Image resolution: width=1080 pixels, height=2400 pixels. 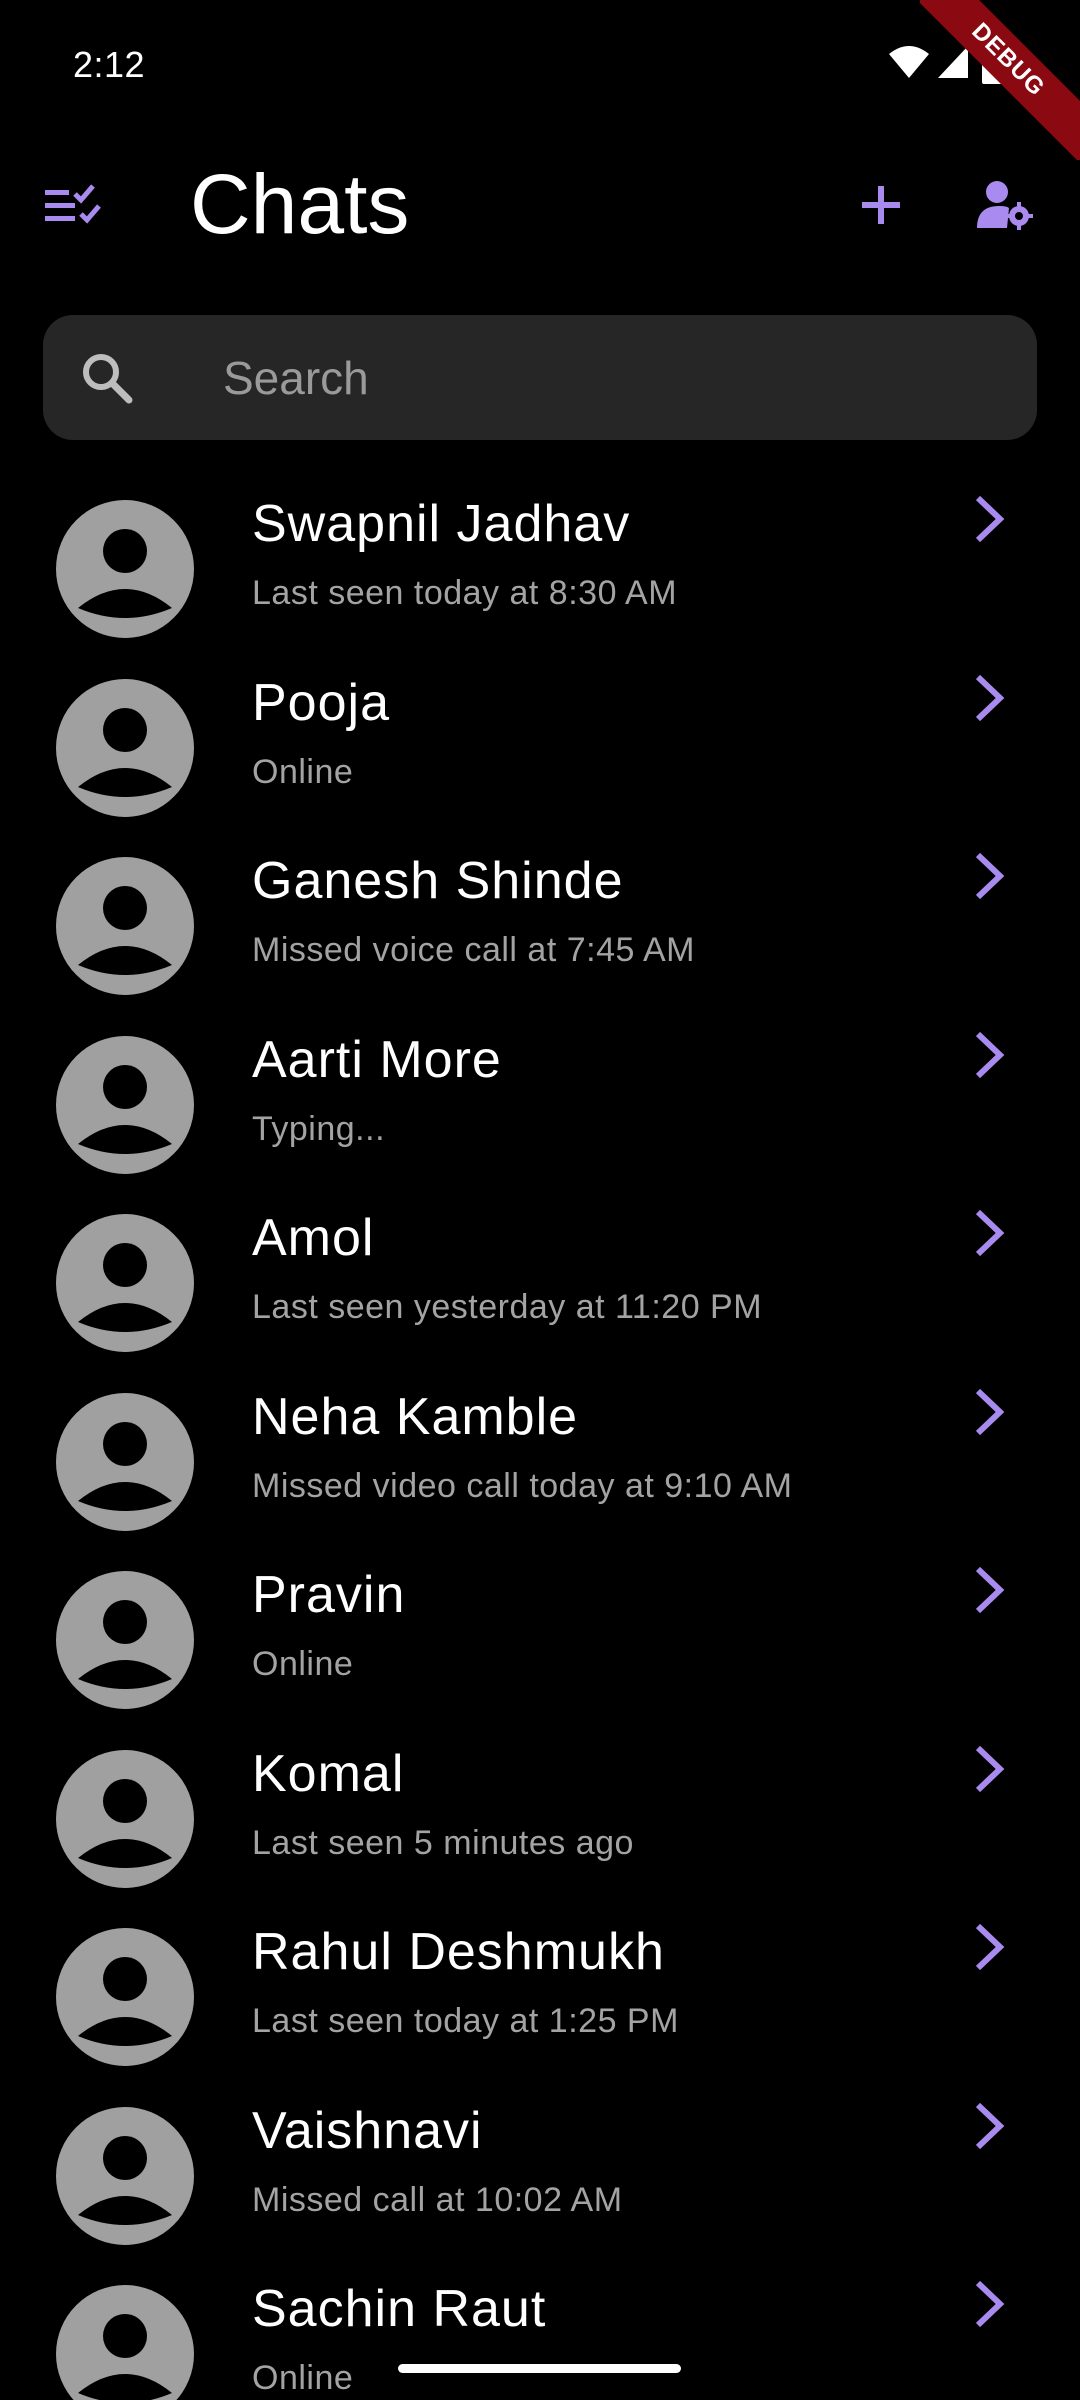 I want to click on battery-icon, so click(x=993, y=64).